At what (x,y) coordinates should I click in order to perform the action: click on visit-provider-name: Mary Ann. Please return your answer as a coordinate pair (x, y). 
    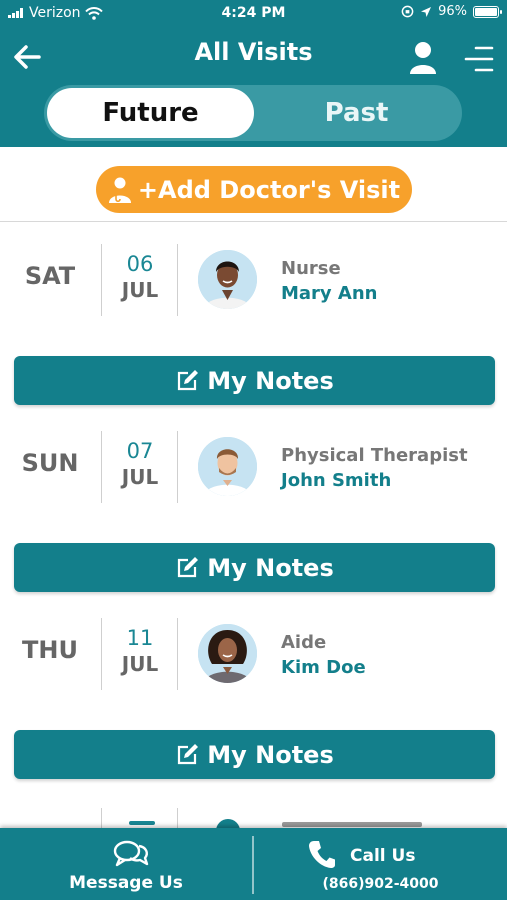
    Looking at the image, I should click on (329, 293).